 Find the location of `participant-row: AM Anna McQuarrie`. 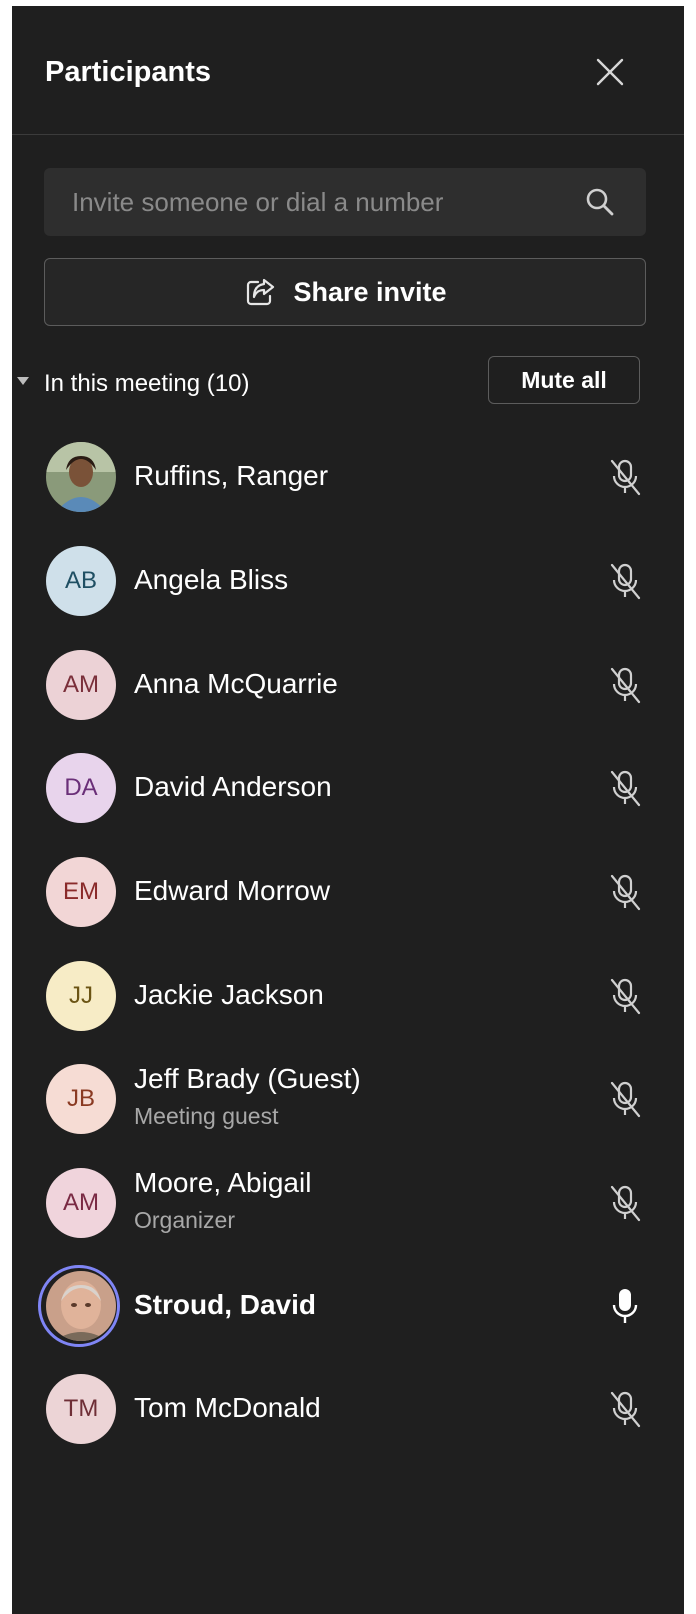

participant-row: AM Anna McQuarrie is located at coordinates (348, 685).